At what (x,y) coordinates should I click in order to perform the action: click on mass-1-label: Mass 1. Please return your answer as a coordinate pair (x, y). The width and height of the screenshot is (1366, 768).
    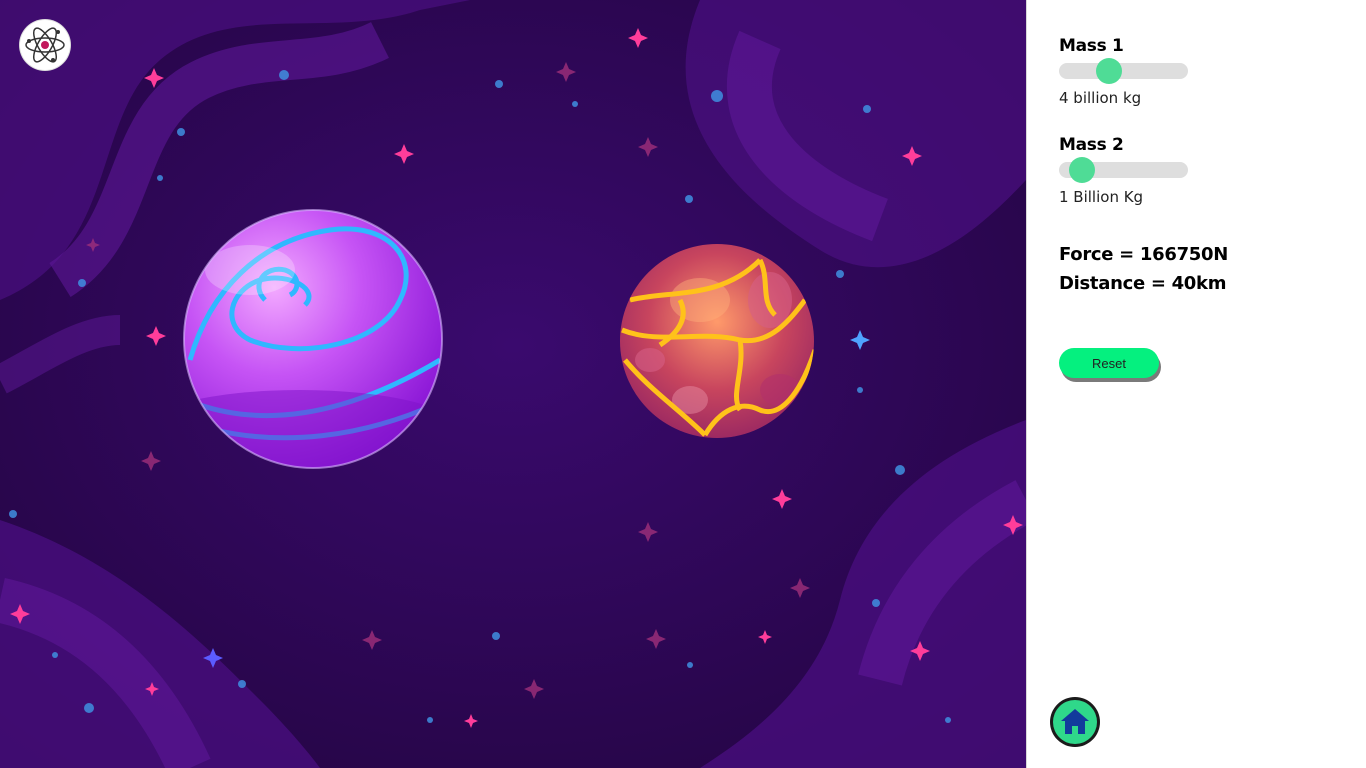
    Looking at the image, I should click on (1091, 46).